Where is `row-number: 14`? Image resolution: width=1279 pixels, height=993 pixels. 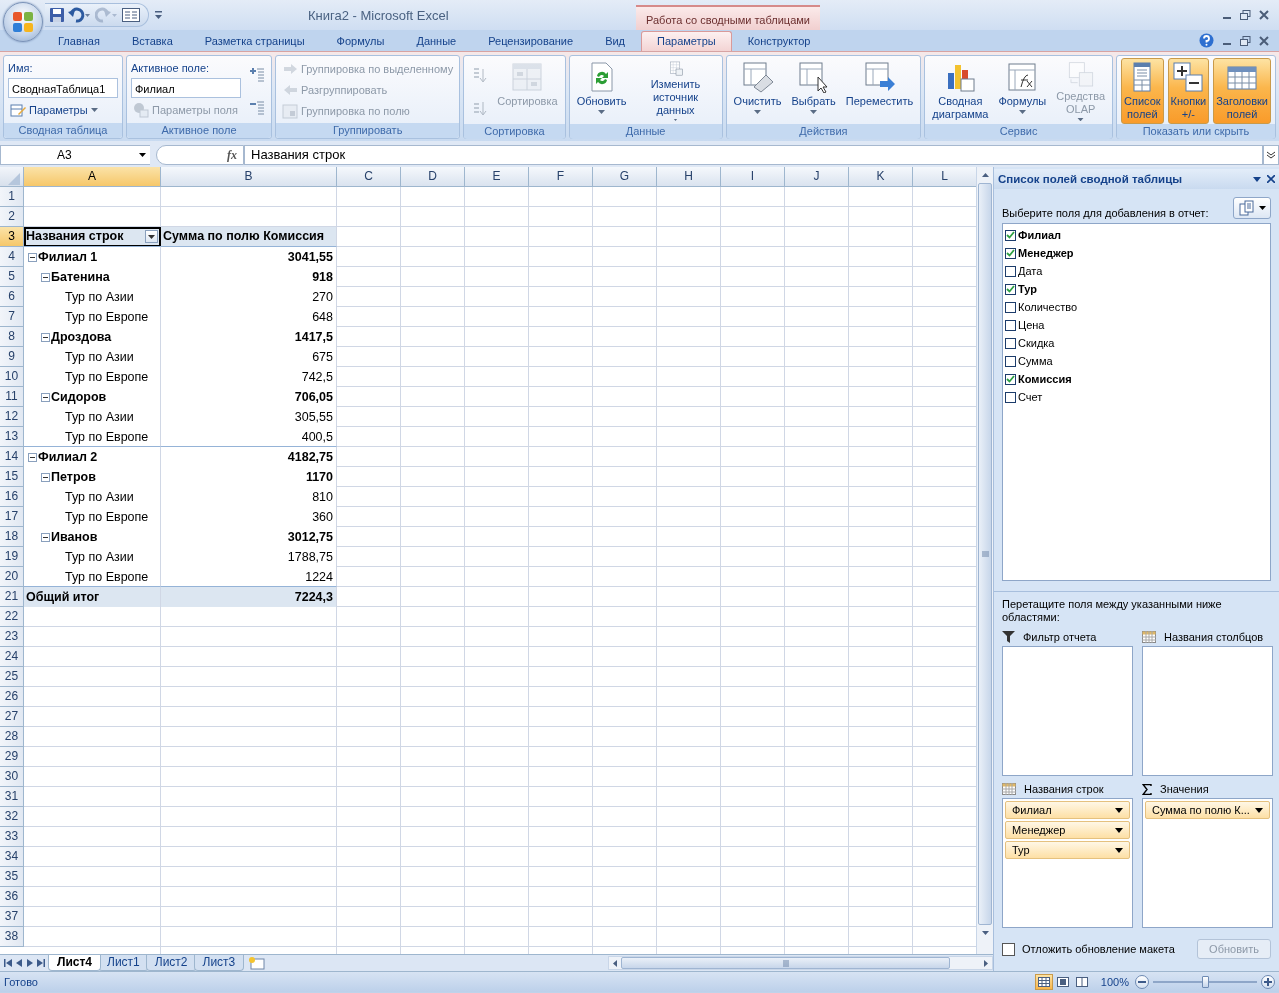
row-number: 14 is located at coordinates (12, 457).